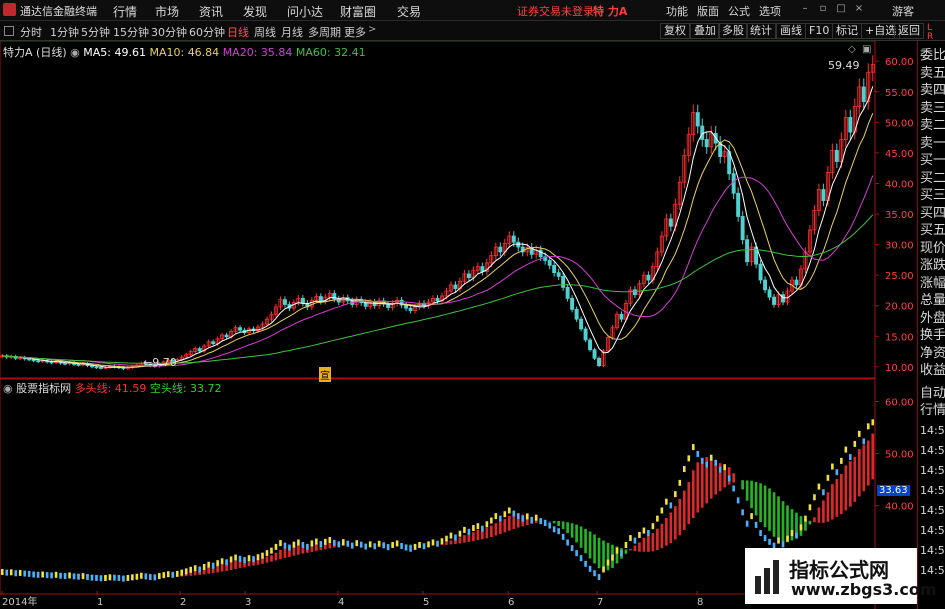 This screenshot has height=609, width=945. Describe the element at coordinates (255, 11) in the screenshot. I see `menu-discover: 发现` at that location.